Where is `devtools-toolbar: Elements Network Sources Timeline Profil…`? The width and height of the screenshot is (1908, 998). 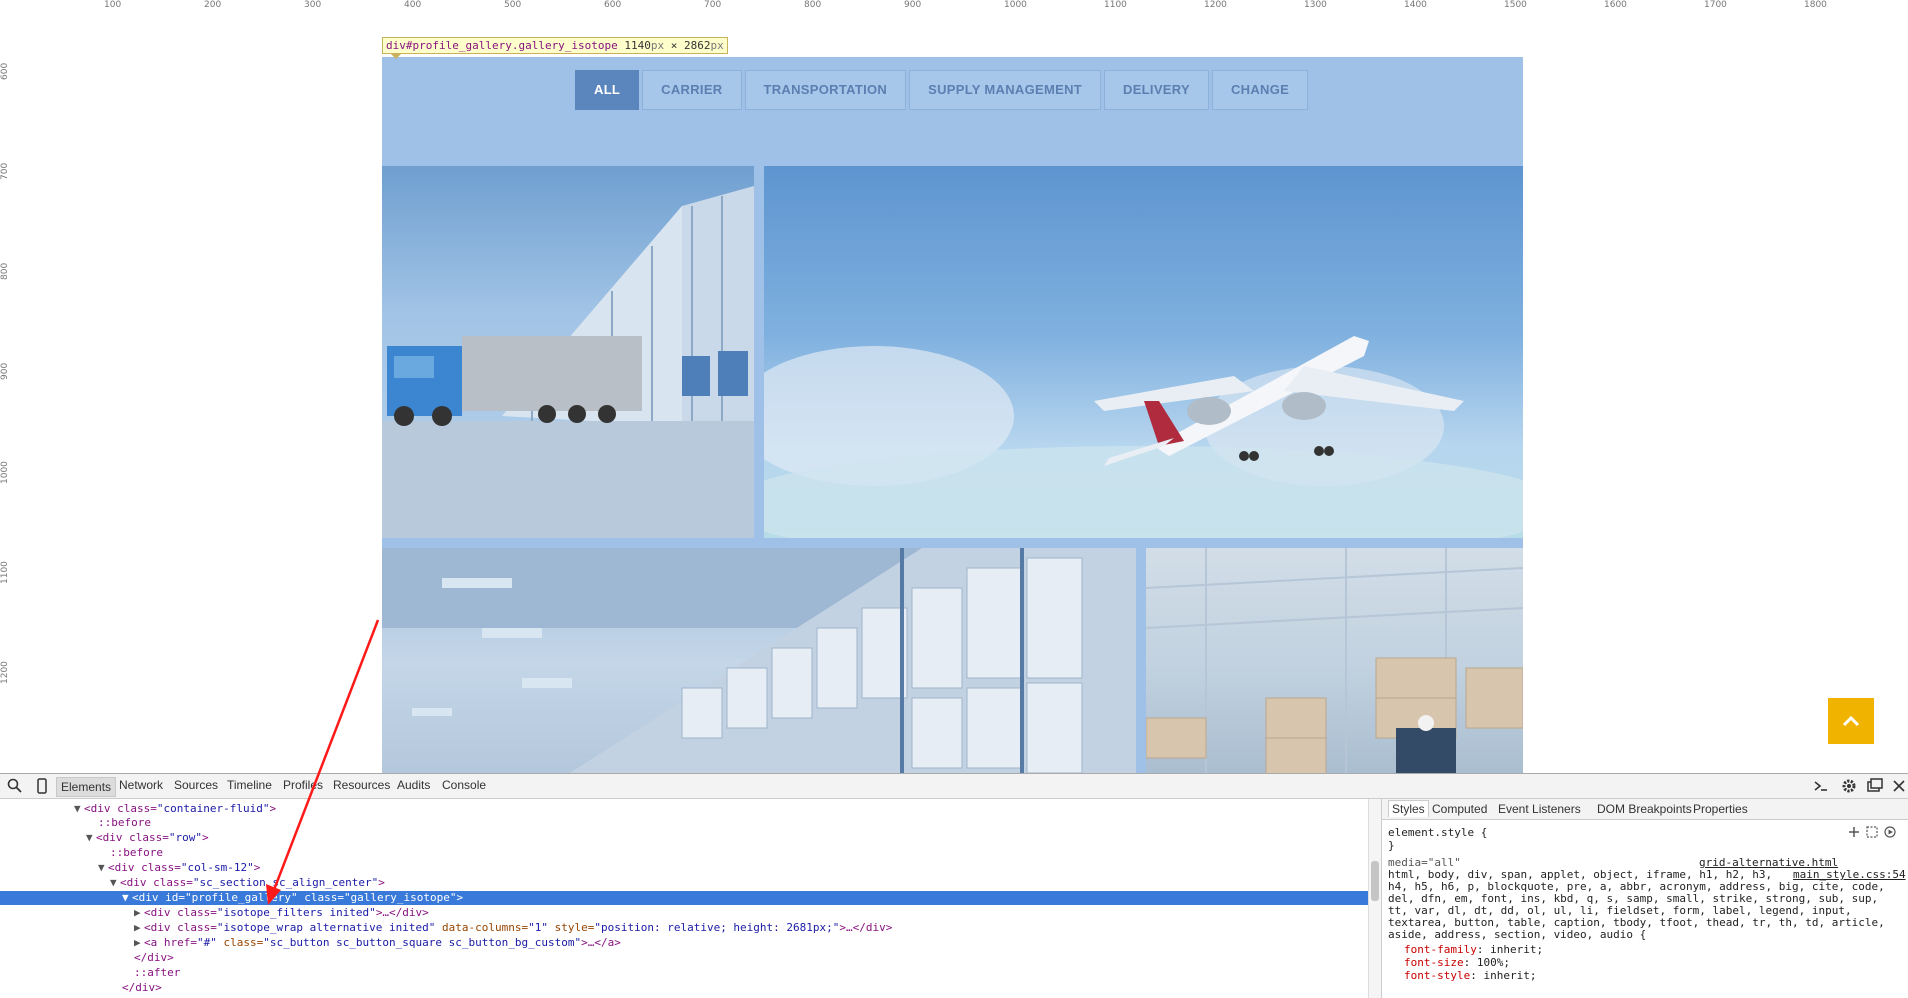
devtools-toolbar: Elements Network Sources Timeline Profil… is located at coordinates (954, 786).